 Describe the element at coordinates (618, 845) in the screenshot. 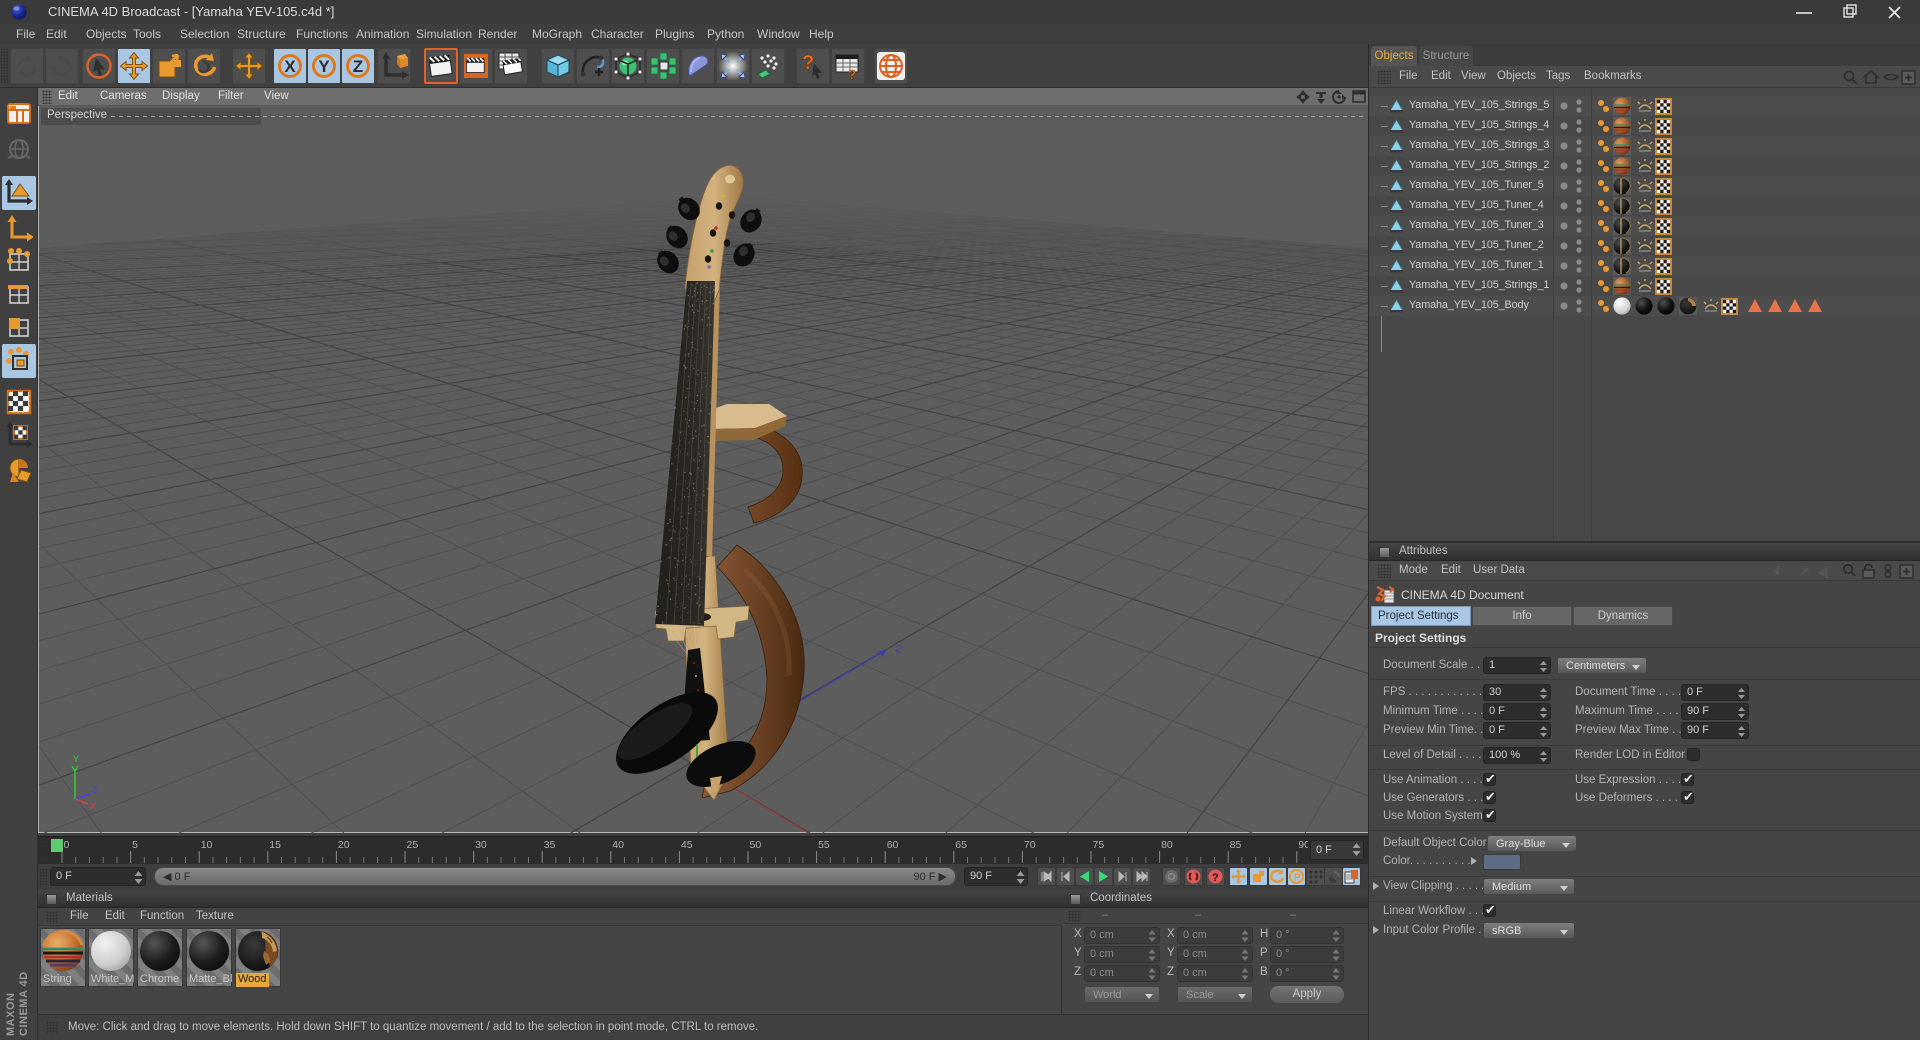

I see `svg-text: 40` at that location.